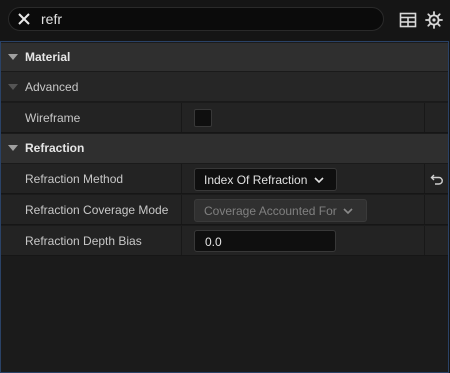  What do you see at coordinates (74, 179) in the screenshot?
I see `property-name: Refraction Method` at bounding box center [74, 179].